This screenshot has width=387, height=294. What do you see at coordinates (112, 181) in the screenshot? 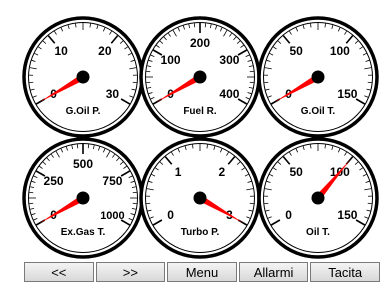
I see `gauge-tick-label: 750` at bounding box center [112, 181].